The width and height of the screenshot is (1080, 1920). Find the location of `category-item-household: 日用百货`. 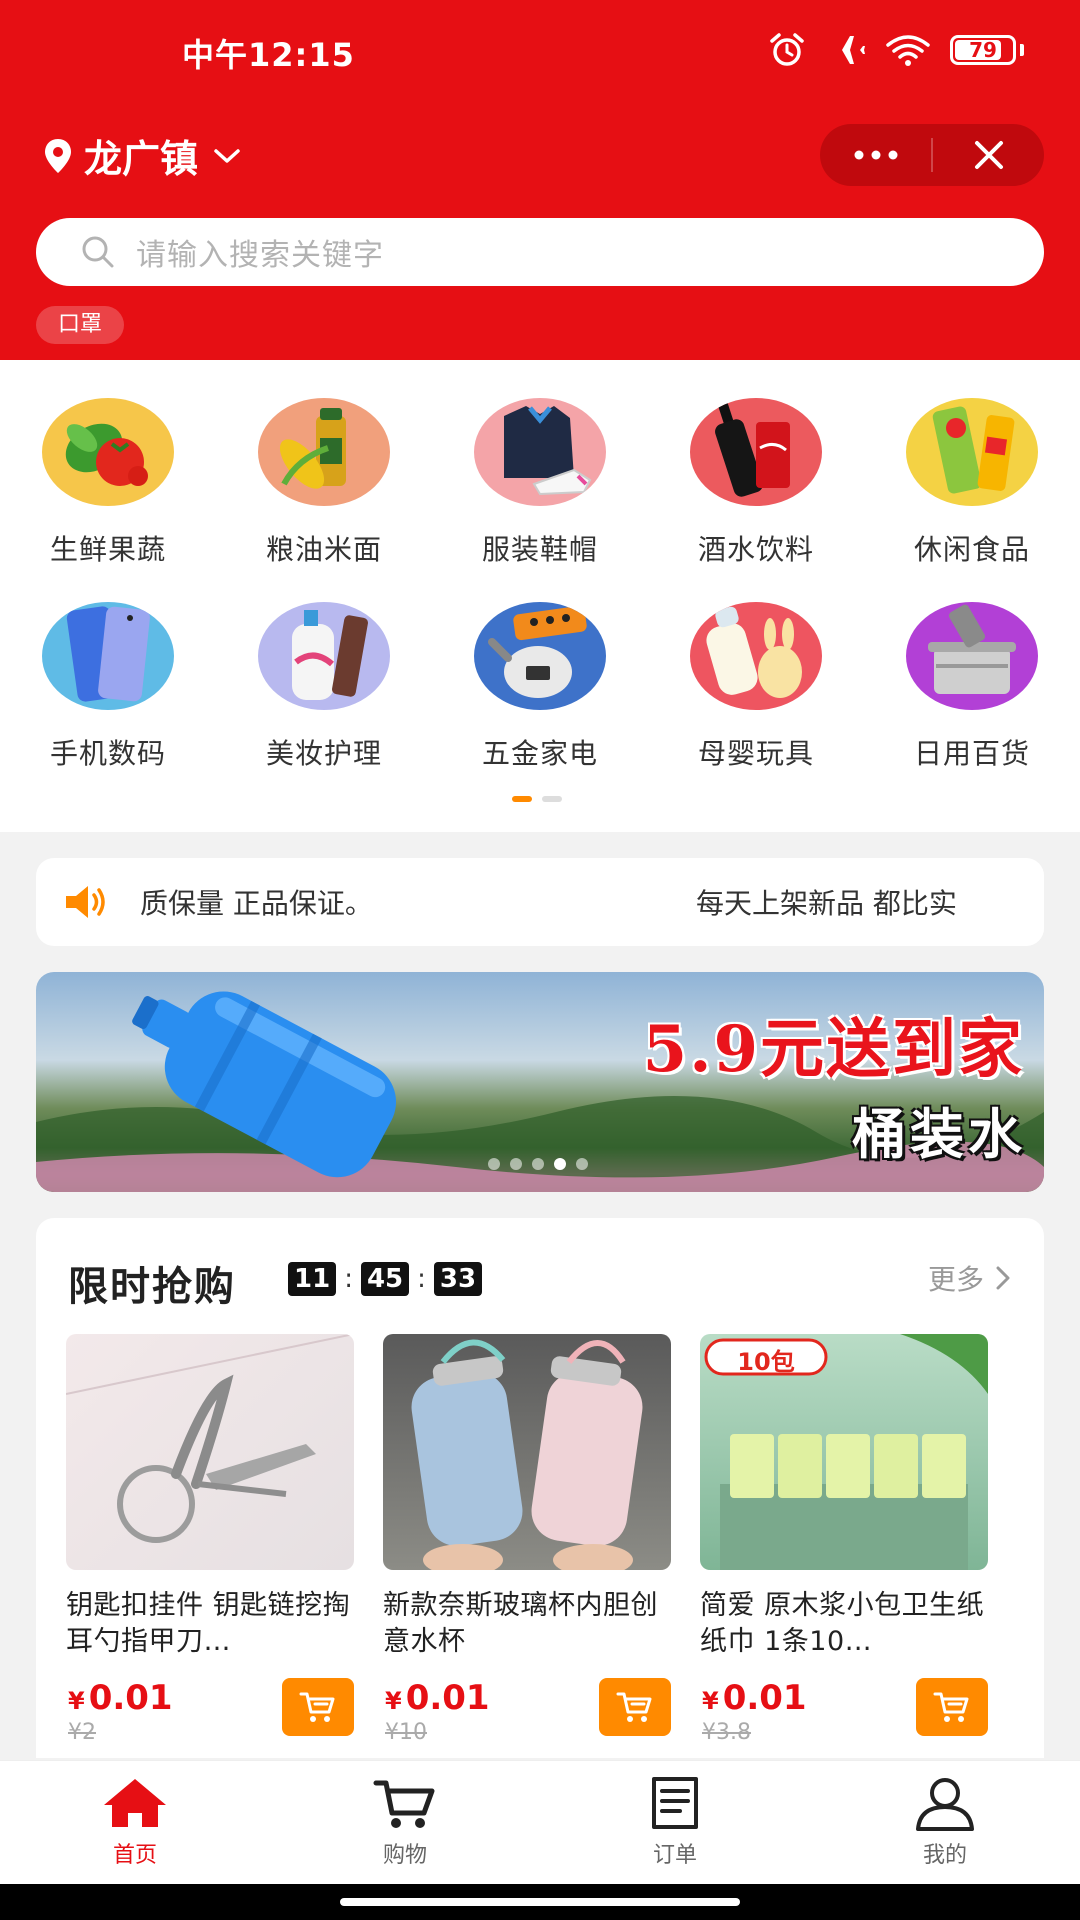

category-item-household: 日用百货 is located at coordinates (972, 667).